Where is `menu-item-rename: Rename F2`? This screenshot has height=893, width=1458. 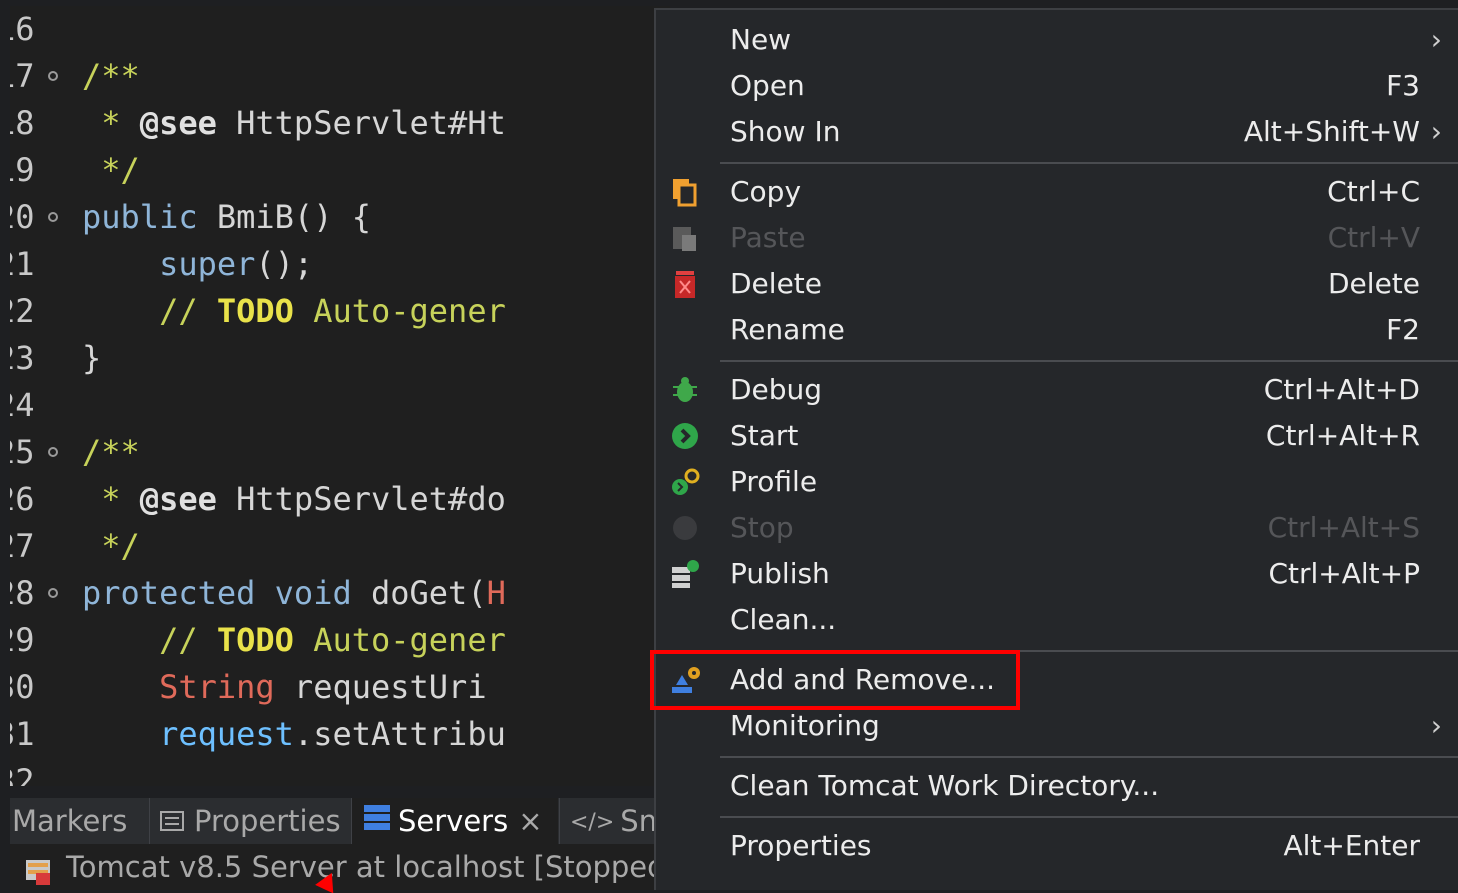 menu-item-rename: Rename F2 is located at coordinates (1057, 330).